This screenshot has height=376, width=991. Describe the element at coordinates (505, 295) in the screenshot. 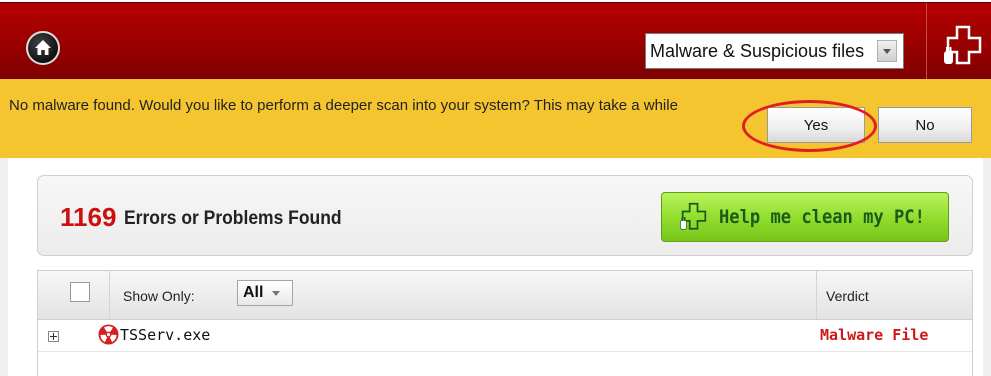

I see `table-header: Show Only: All Verdict` at that location.